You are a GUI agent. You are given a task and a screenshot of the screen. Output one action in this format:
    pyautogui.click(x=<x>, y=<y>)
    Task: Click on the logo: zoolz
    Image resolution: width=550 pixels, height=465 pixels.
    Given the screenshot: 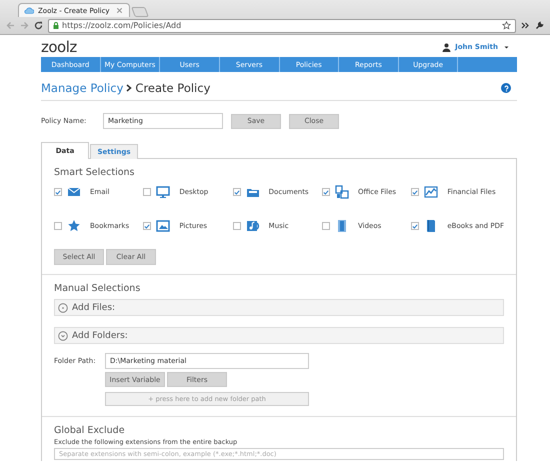 What is the action you would take?
    pyautogui.click(x=59, y=47)
    